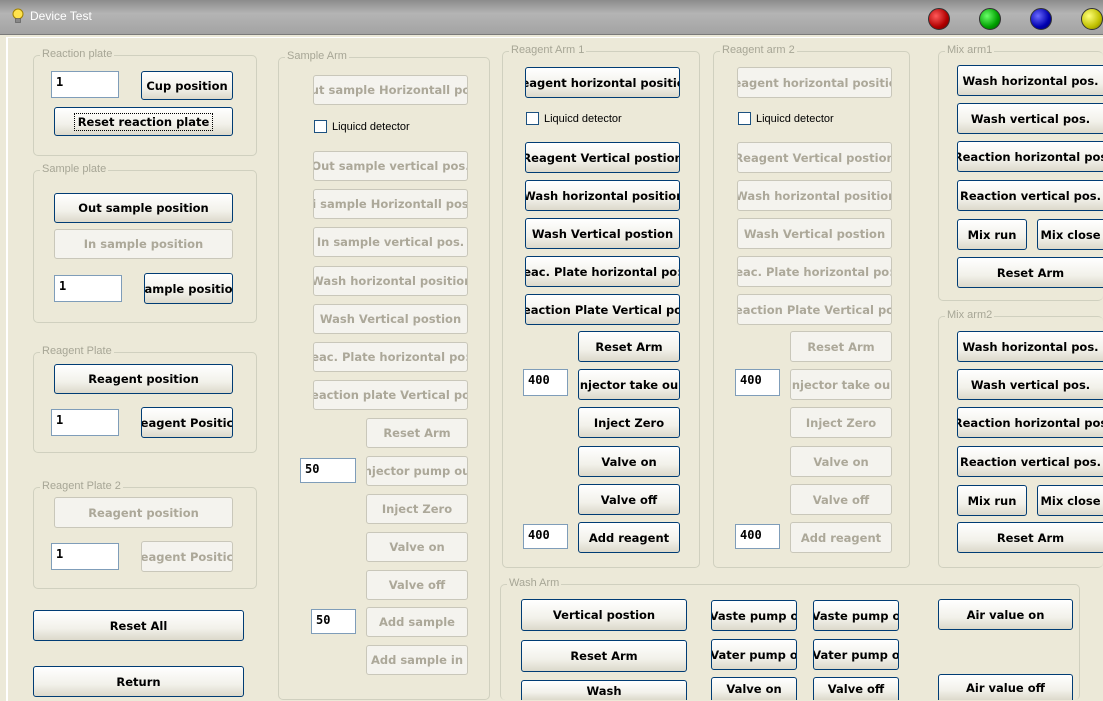 The image size is (1103, 701). I want to click on cup-position-button: Cup position, so click(187, 85).